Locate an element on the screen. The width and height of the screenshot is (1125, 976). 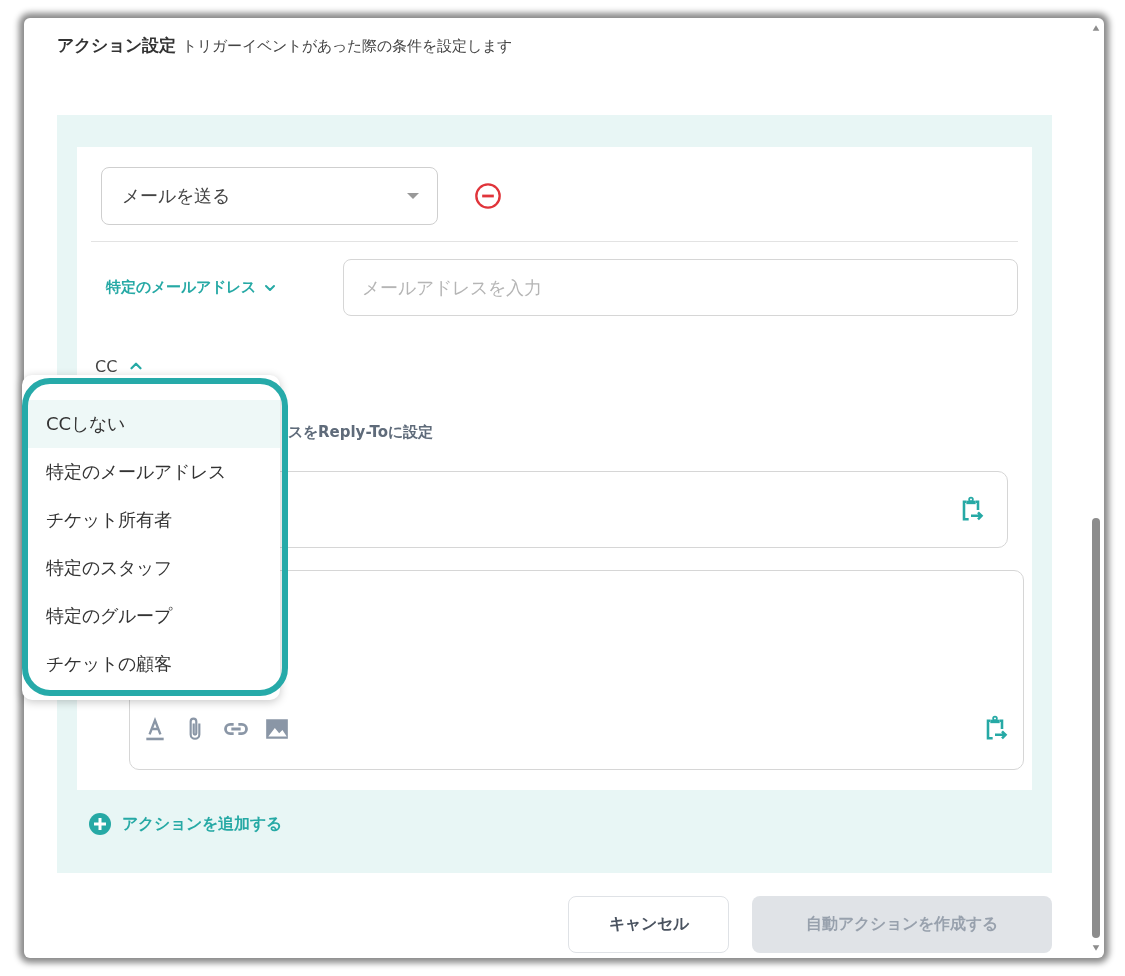
scroll-up-icon is located at coordinates (1096, 28).